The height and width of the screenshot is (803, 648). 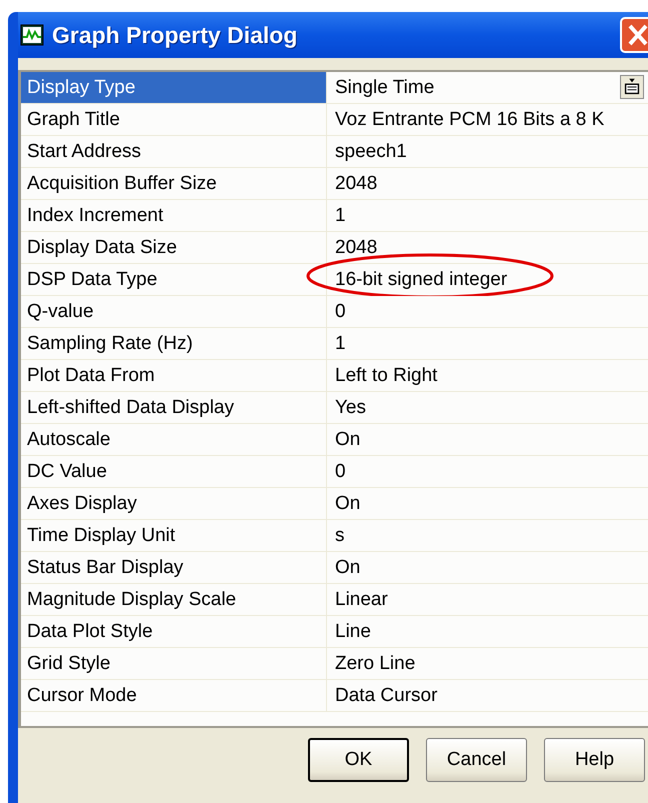 I want to click on property-value: Zero Line, so click(x=375, y=663).